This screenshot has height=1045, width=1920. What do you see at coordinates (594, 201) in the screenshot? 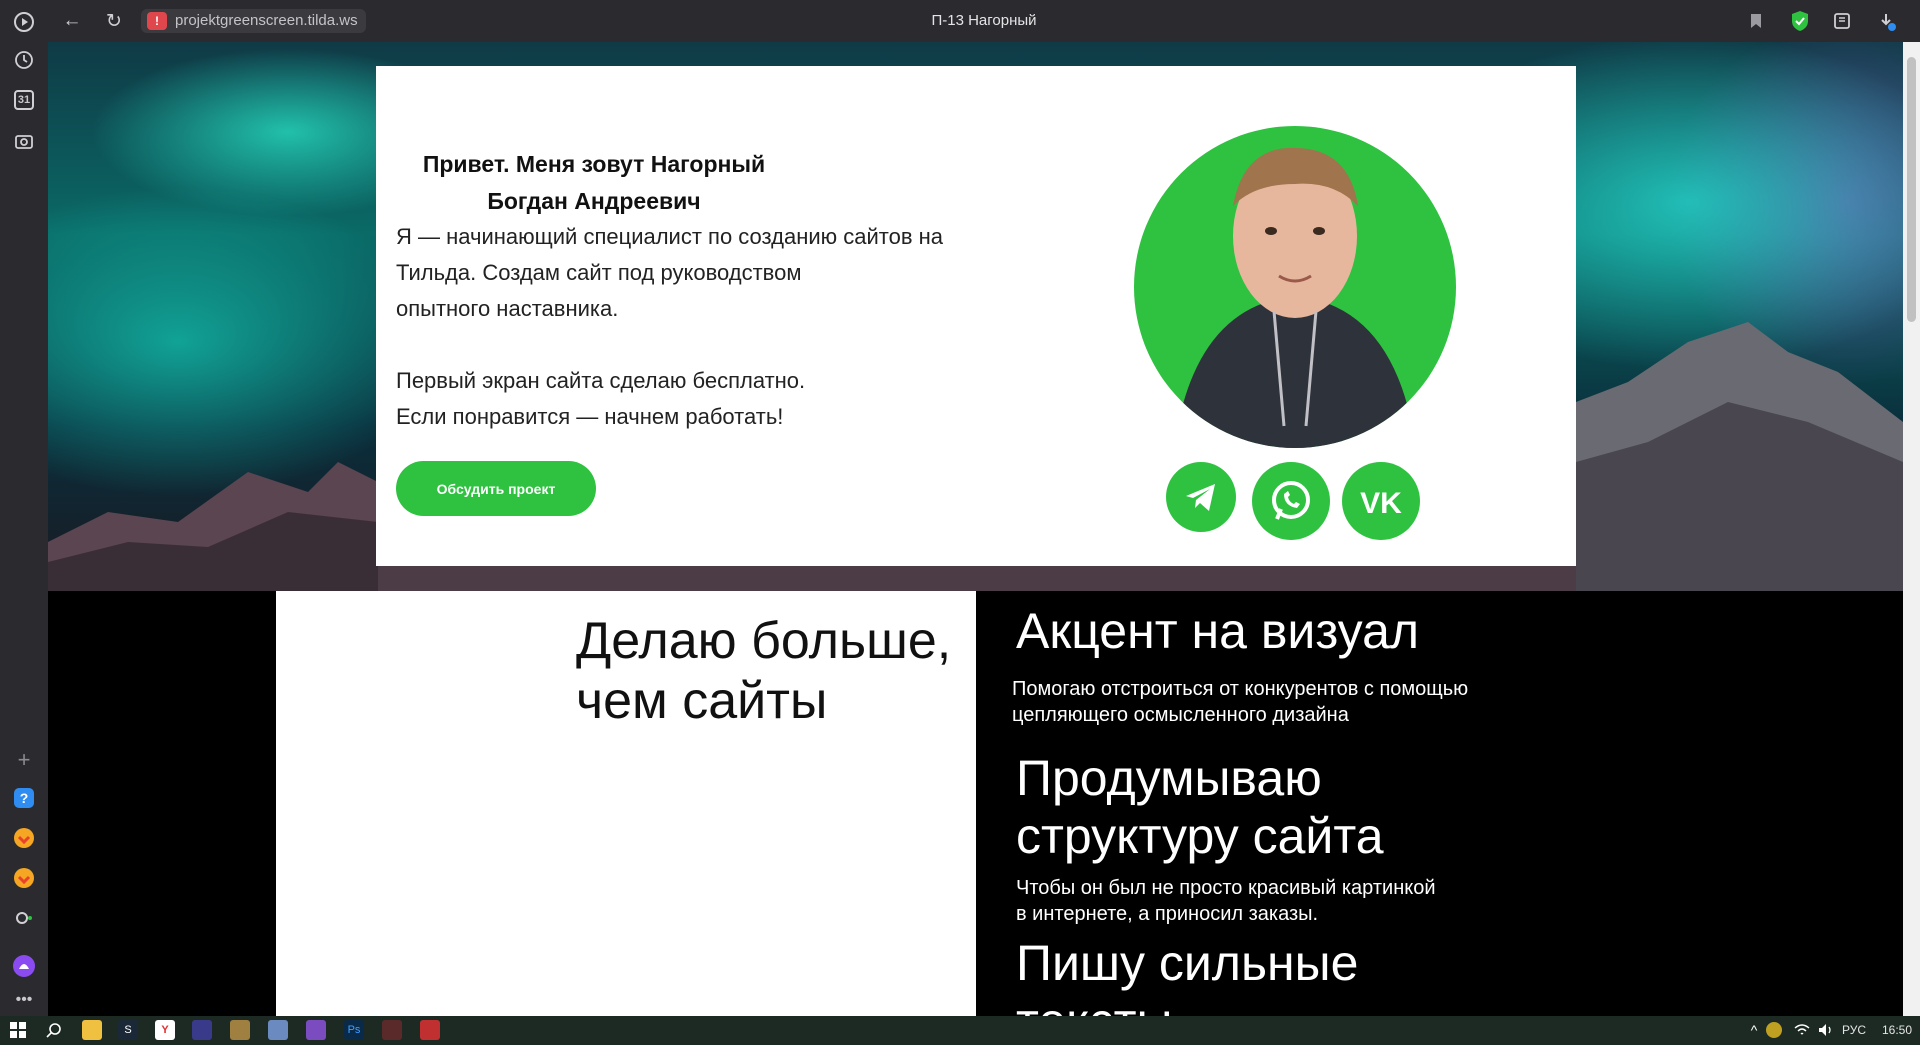
I see `greeting-line-2: Богдан Андреевич` at bounding box center [594, 201].